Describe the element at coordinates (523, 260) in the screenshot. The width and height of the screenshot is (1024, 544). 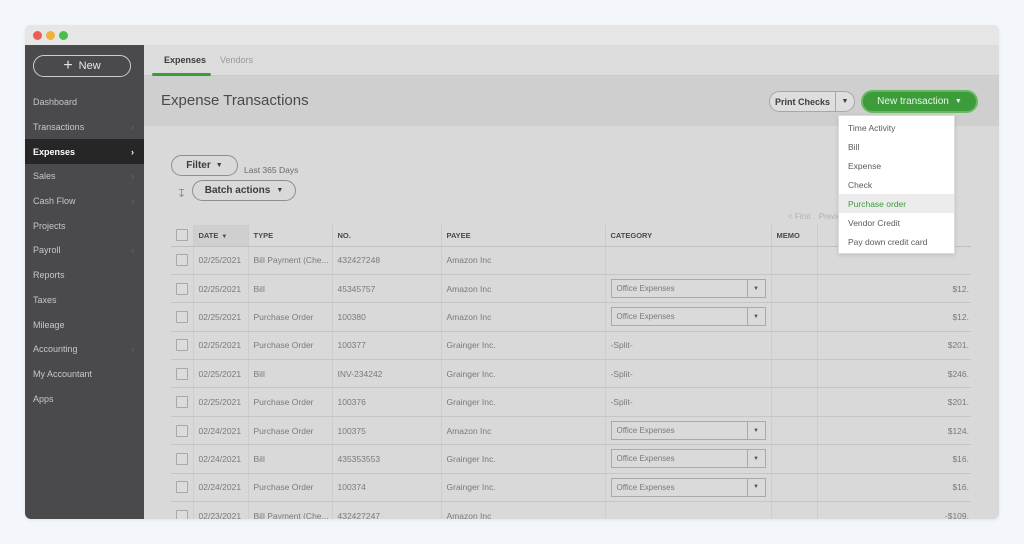
I see `cell-payee: Amazon Inc` at that location.